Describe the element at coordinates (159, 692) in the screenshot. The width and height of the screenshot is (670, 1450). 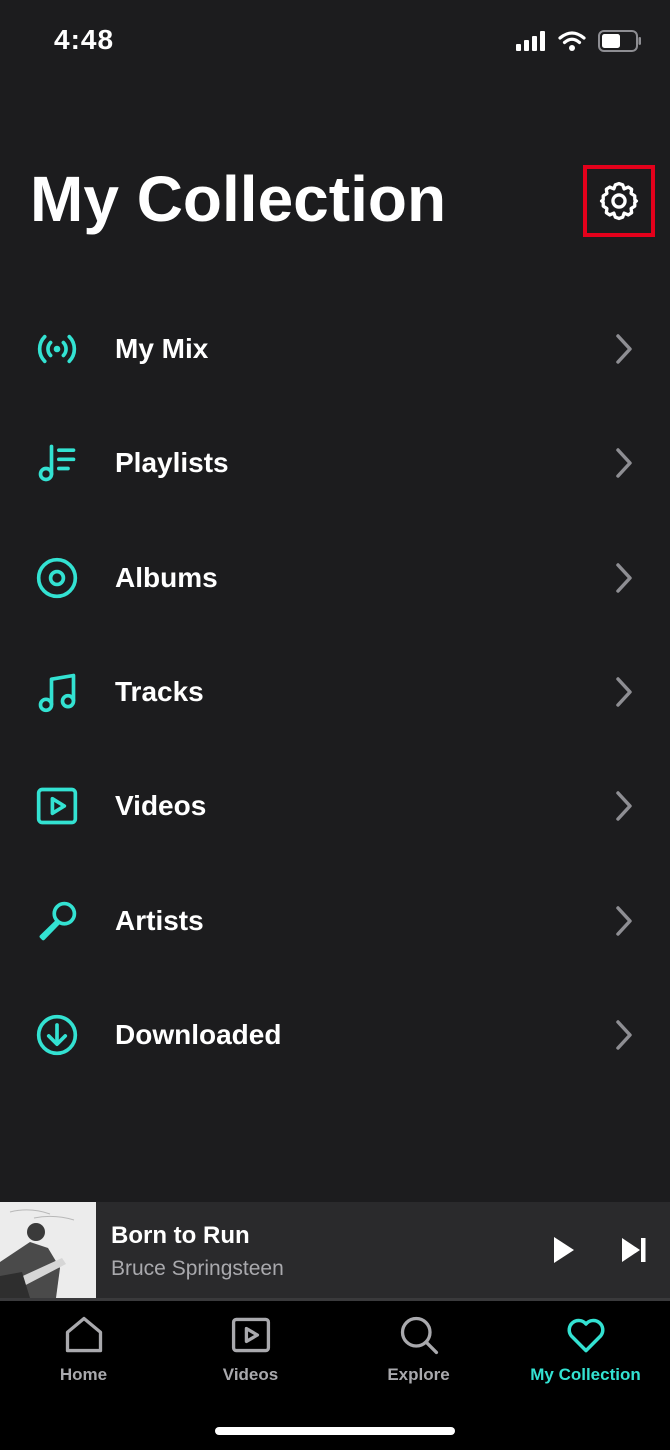
I see `menu-item-label: Tracks` at that location.